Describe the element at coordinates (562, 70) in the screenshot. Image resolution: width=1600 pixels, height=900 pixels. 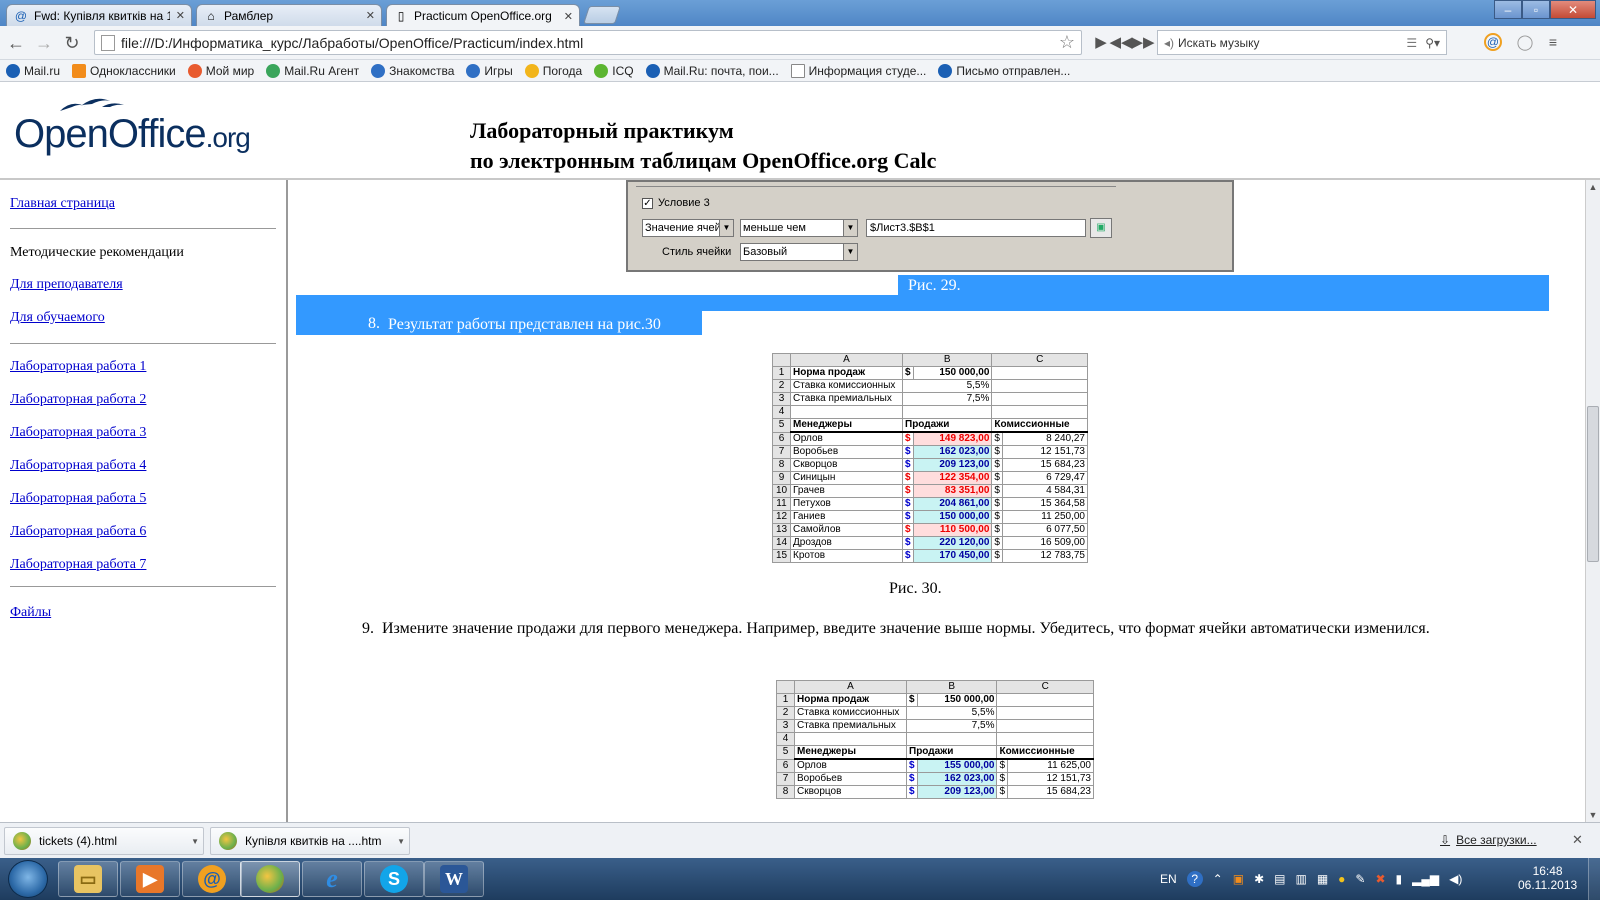
I see `bookmark-label: Погода` at that location.